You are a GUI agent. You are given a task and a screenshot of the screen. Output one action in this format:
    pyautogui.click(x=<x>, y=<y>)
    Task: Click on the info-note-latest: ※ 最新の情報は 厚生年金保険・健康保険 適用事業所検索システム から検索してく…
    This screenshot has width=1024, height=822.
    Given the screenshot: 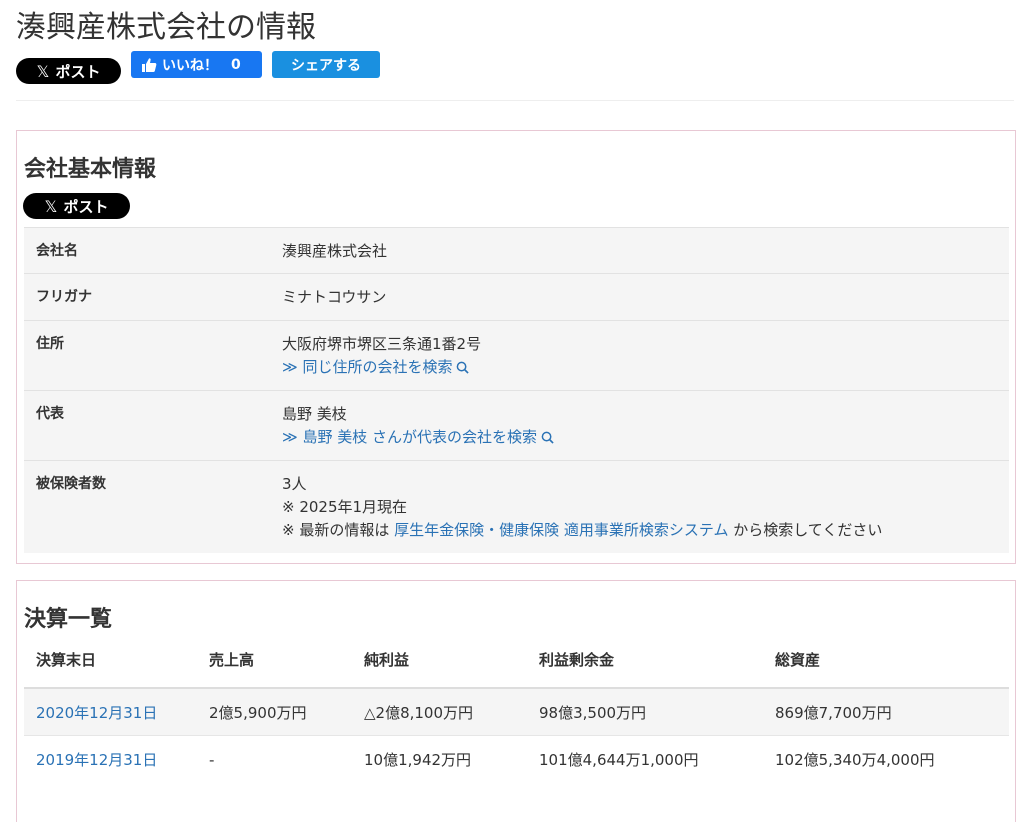 What is the action you would take?
    pyautogui.click(x=582, y=530)
    